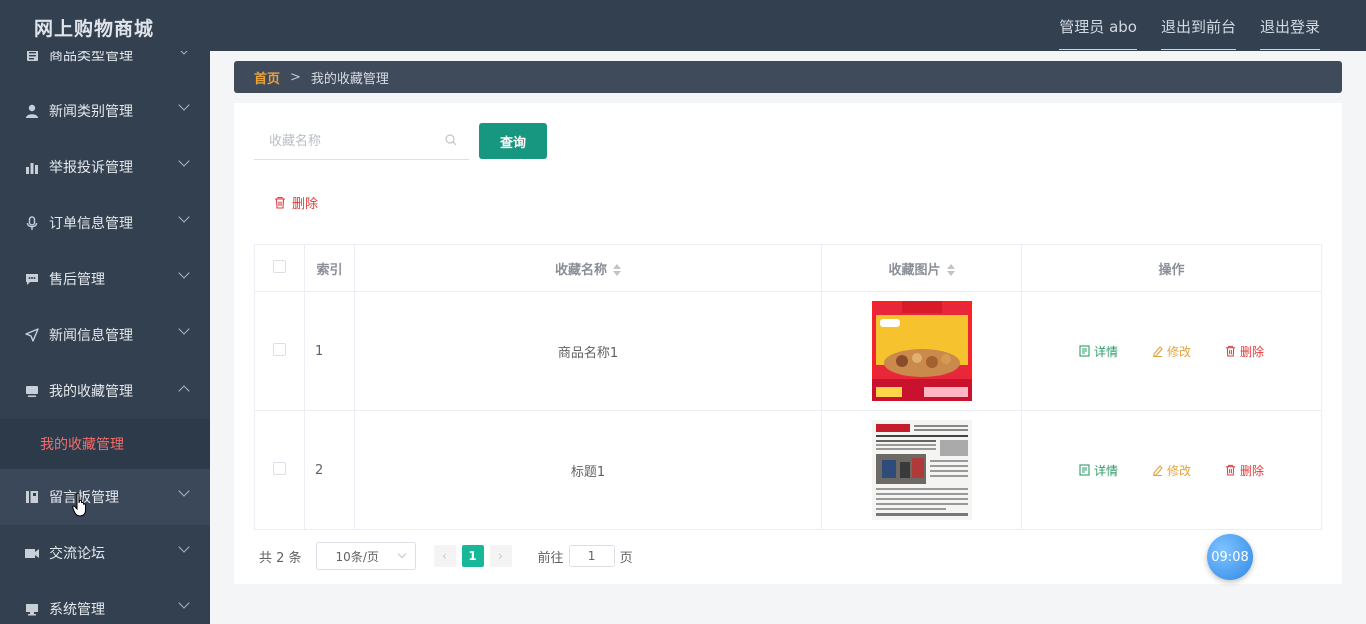  What do you see at coordinates (77, 554) in the screenshot?
I see `sidebar-item-label: 交流论坛` at bounding box center [77, 554].